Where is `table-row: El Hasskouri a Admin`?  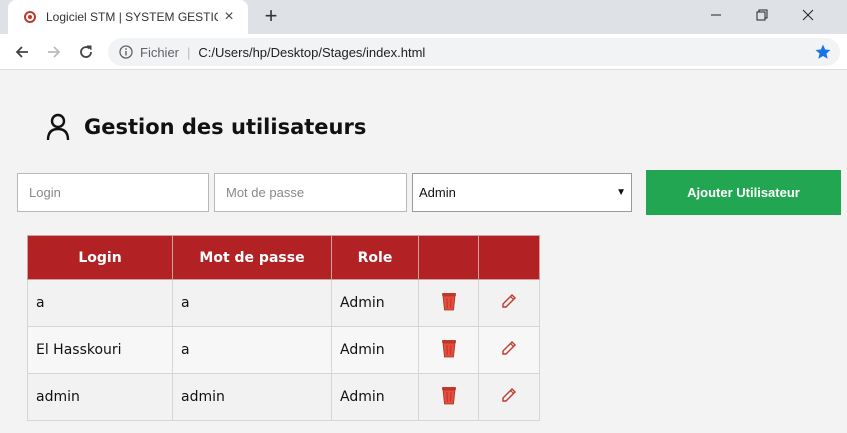 table-row: El Hasskouri a Admin is located at coordinates (283, 350).